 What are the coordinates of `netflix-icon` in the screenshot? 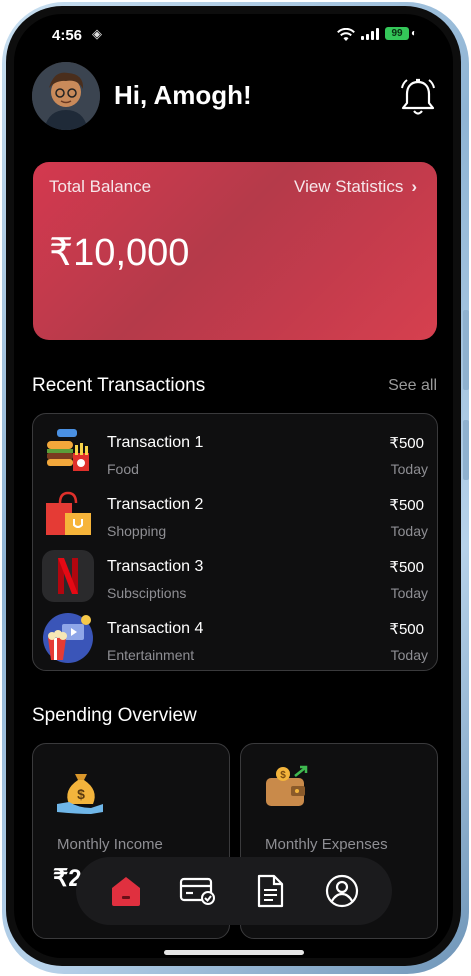 It's located at (68, 576).